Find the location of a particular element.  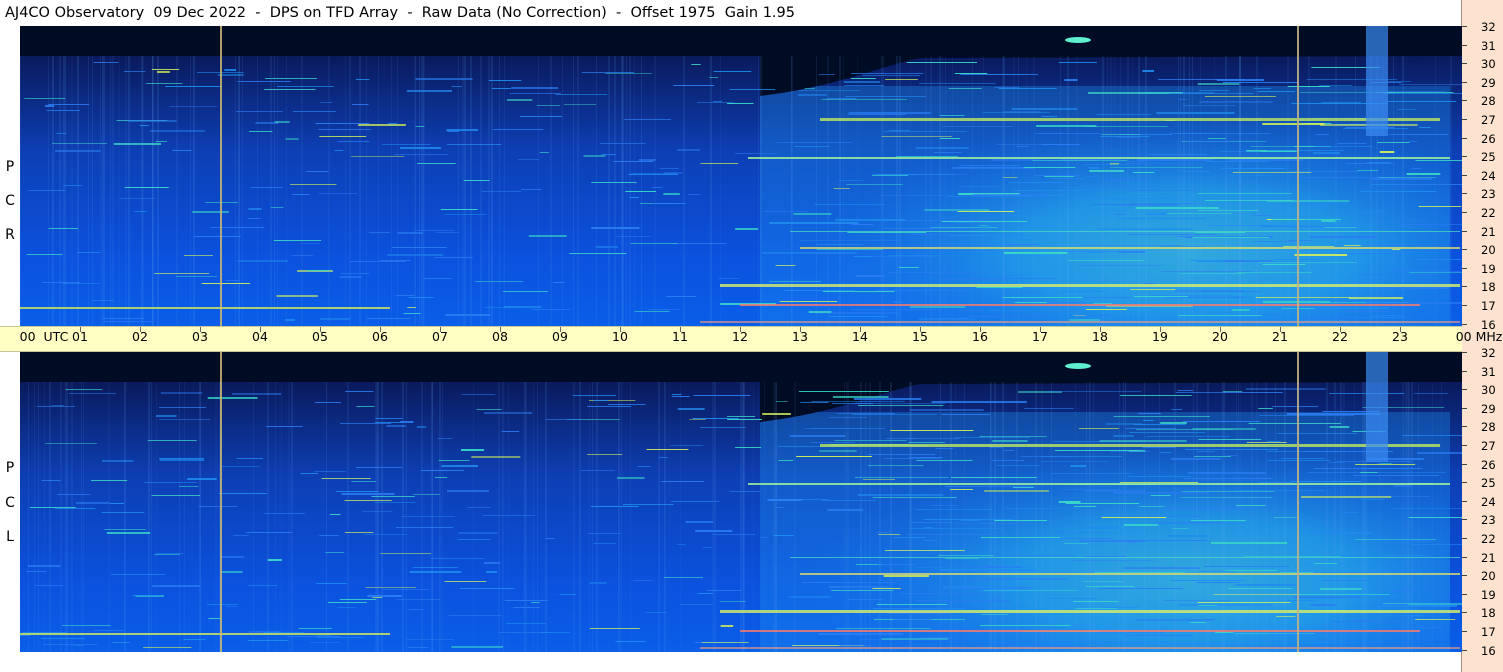

freq-lcp-tick-32: 32 is located at coordinates (1482, 353).